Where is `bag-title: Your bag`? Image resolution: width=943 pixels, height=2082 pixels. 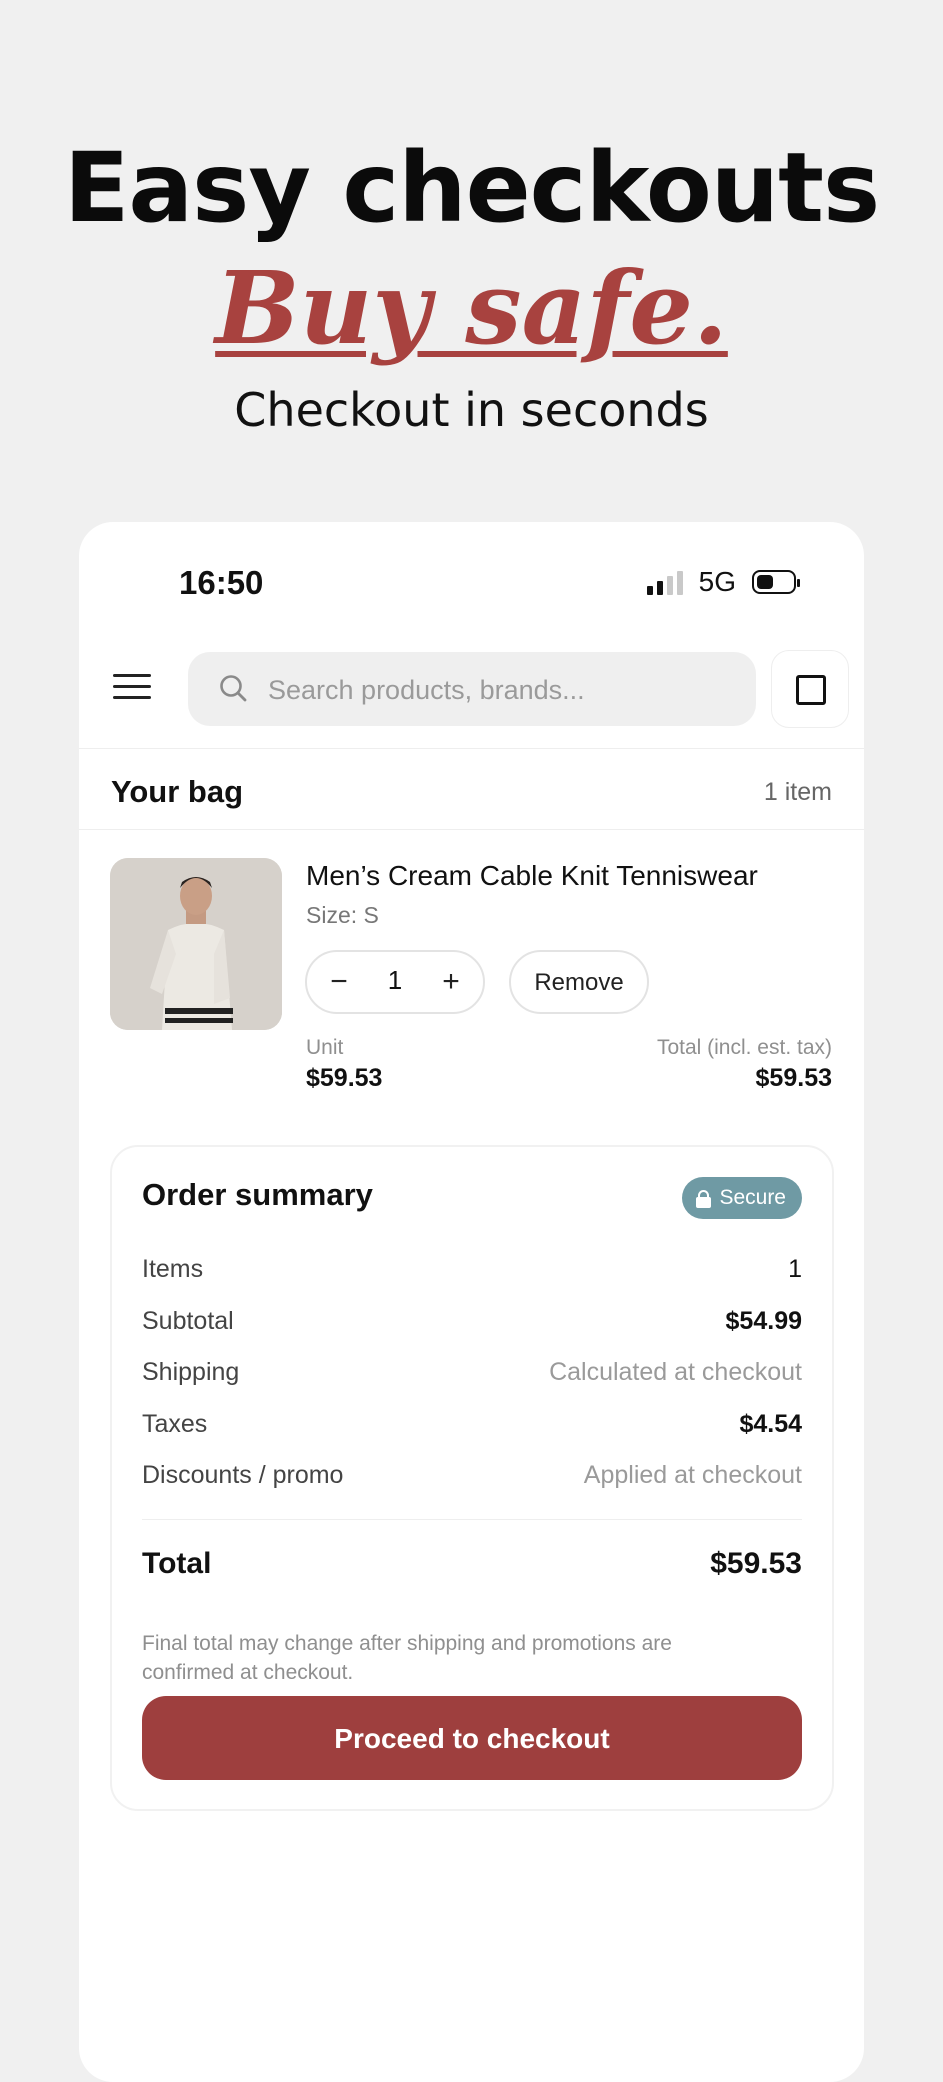 bag-title: Your bag is located at coordinates (177, 791).